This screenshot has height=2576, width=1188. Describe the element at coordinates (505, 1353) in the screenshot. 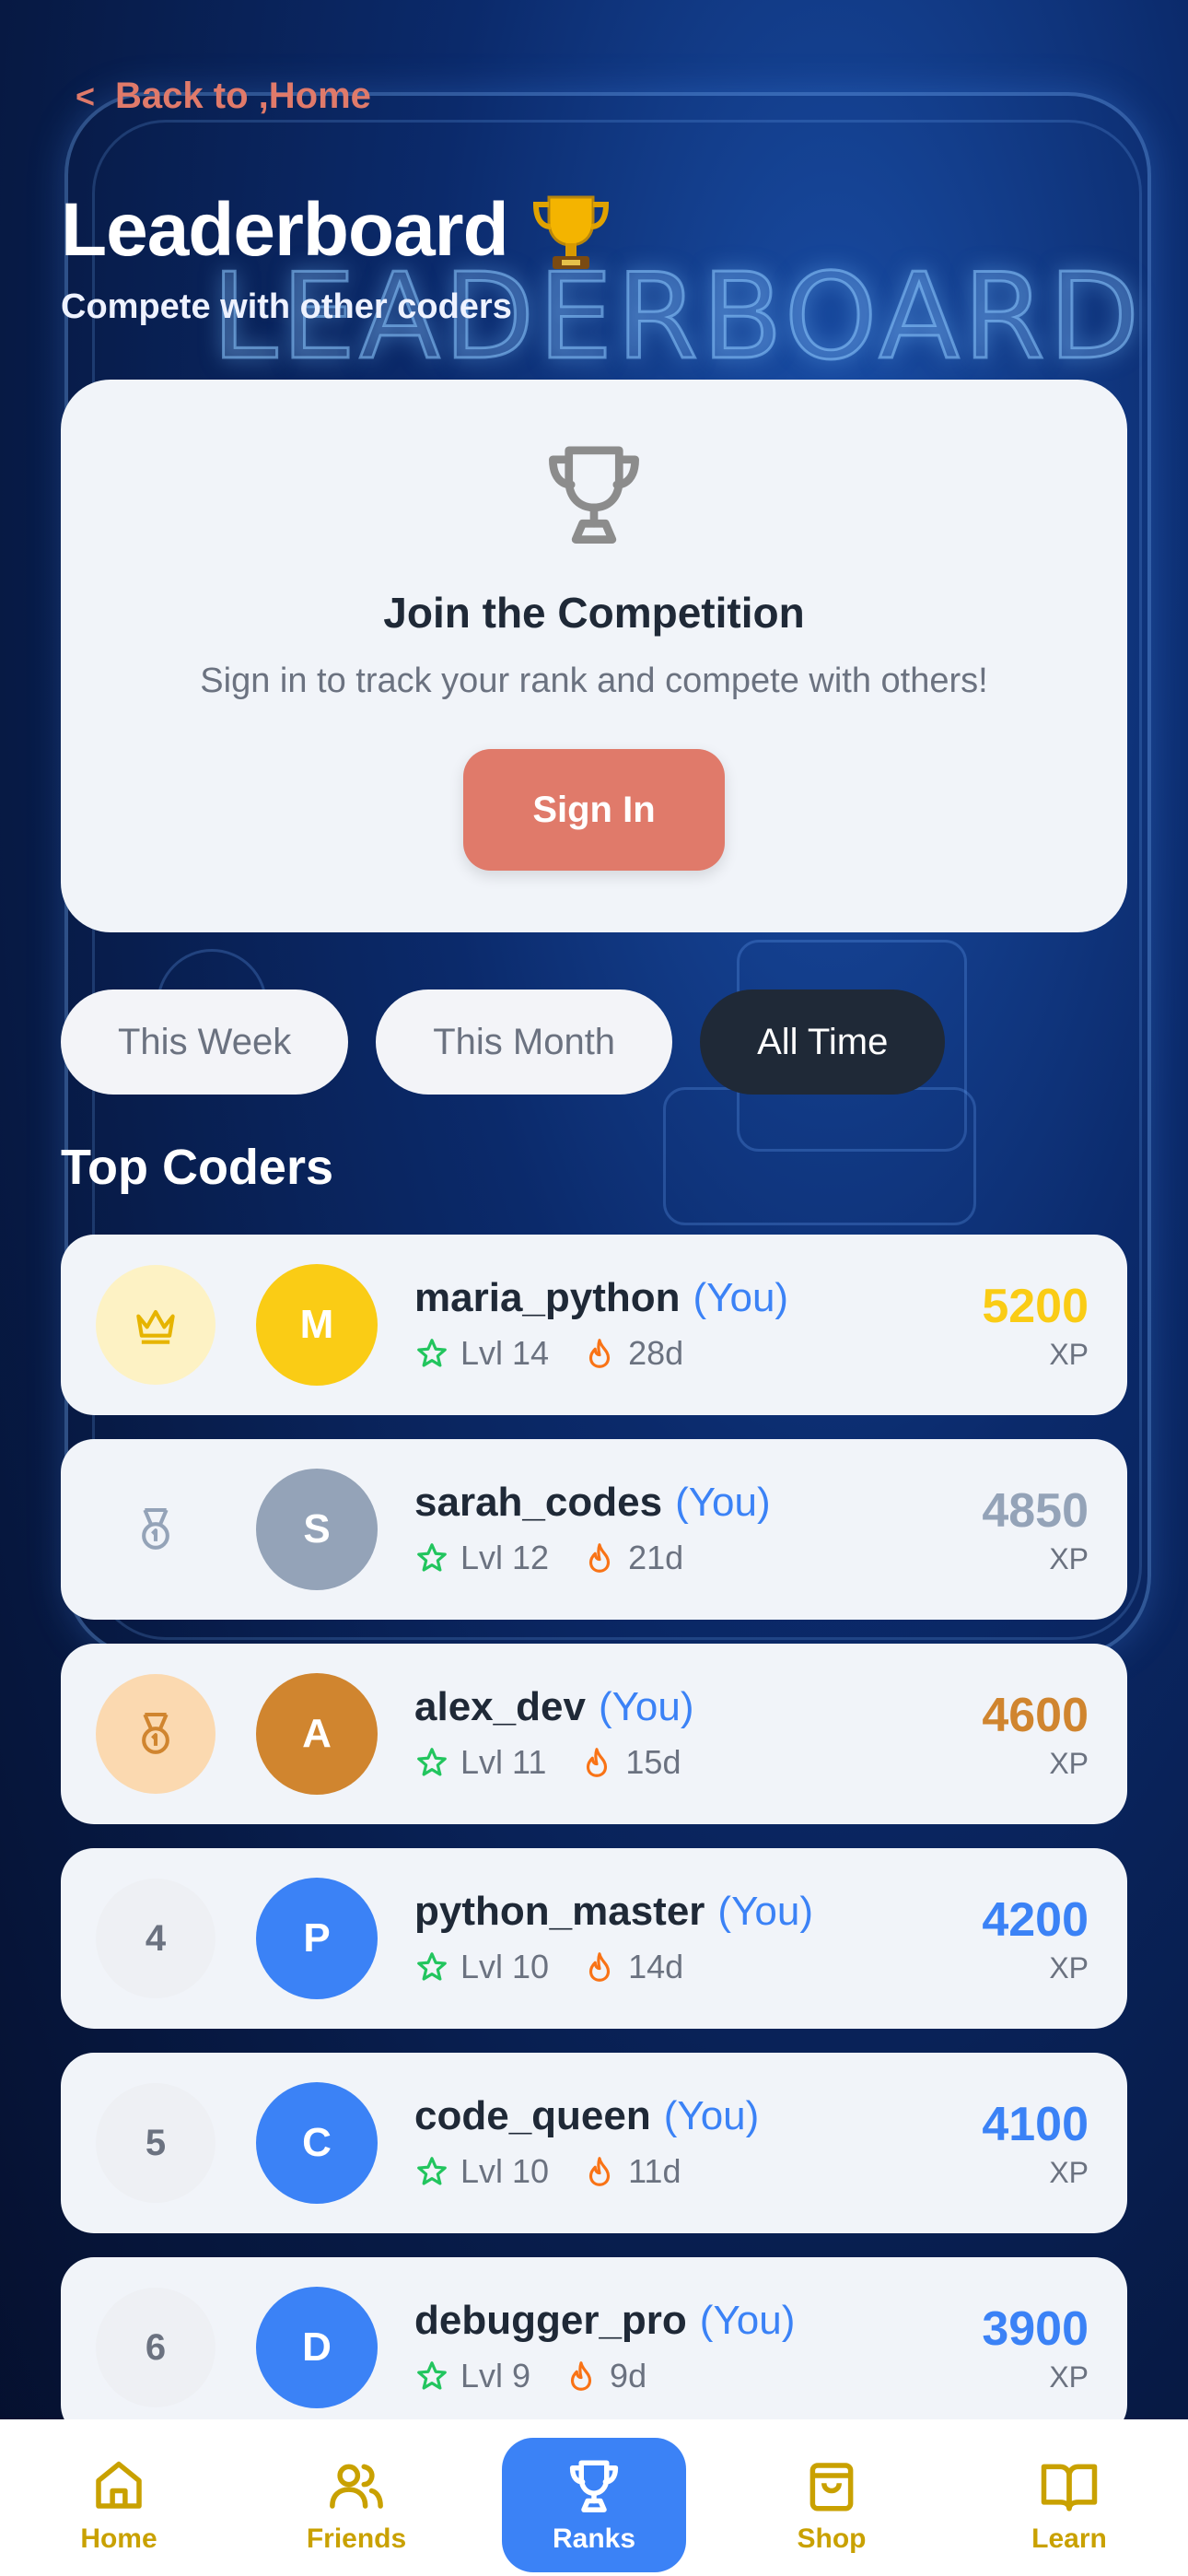

I see `level-text: Lvl 14` at that location.